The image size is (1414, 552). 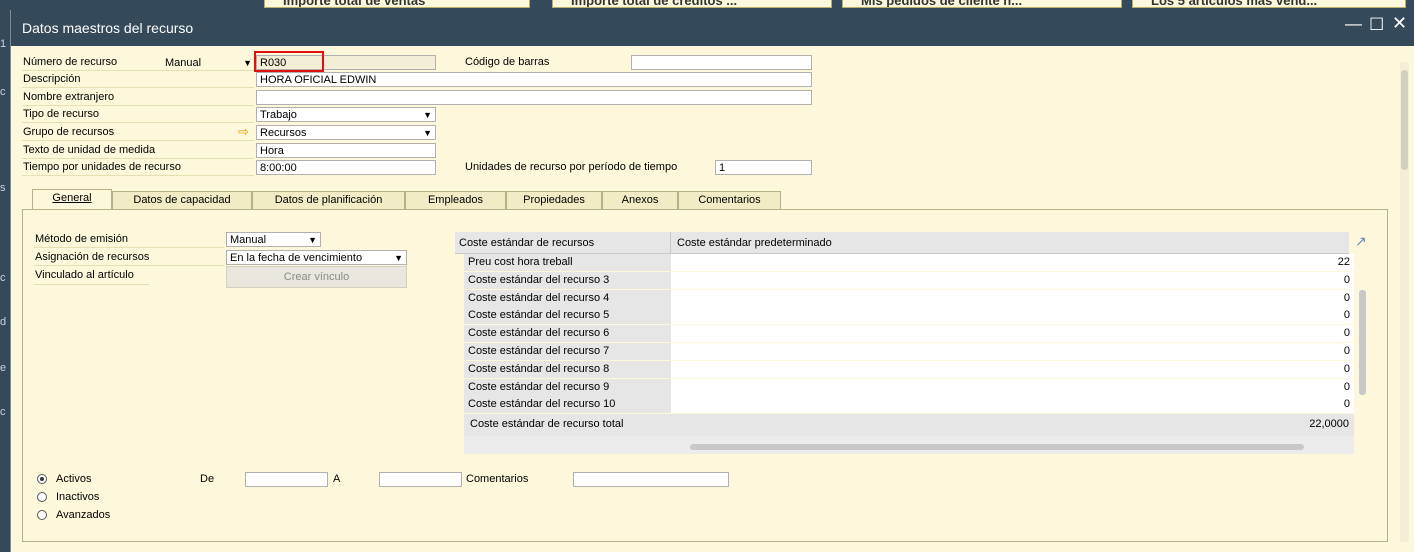 I want to click on window-scrollbar-track, so click(x=1404, y=302).